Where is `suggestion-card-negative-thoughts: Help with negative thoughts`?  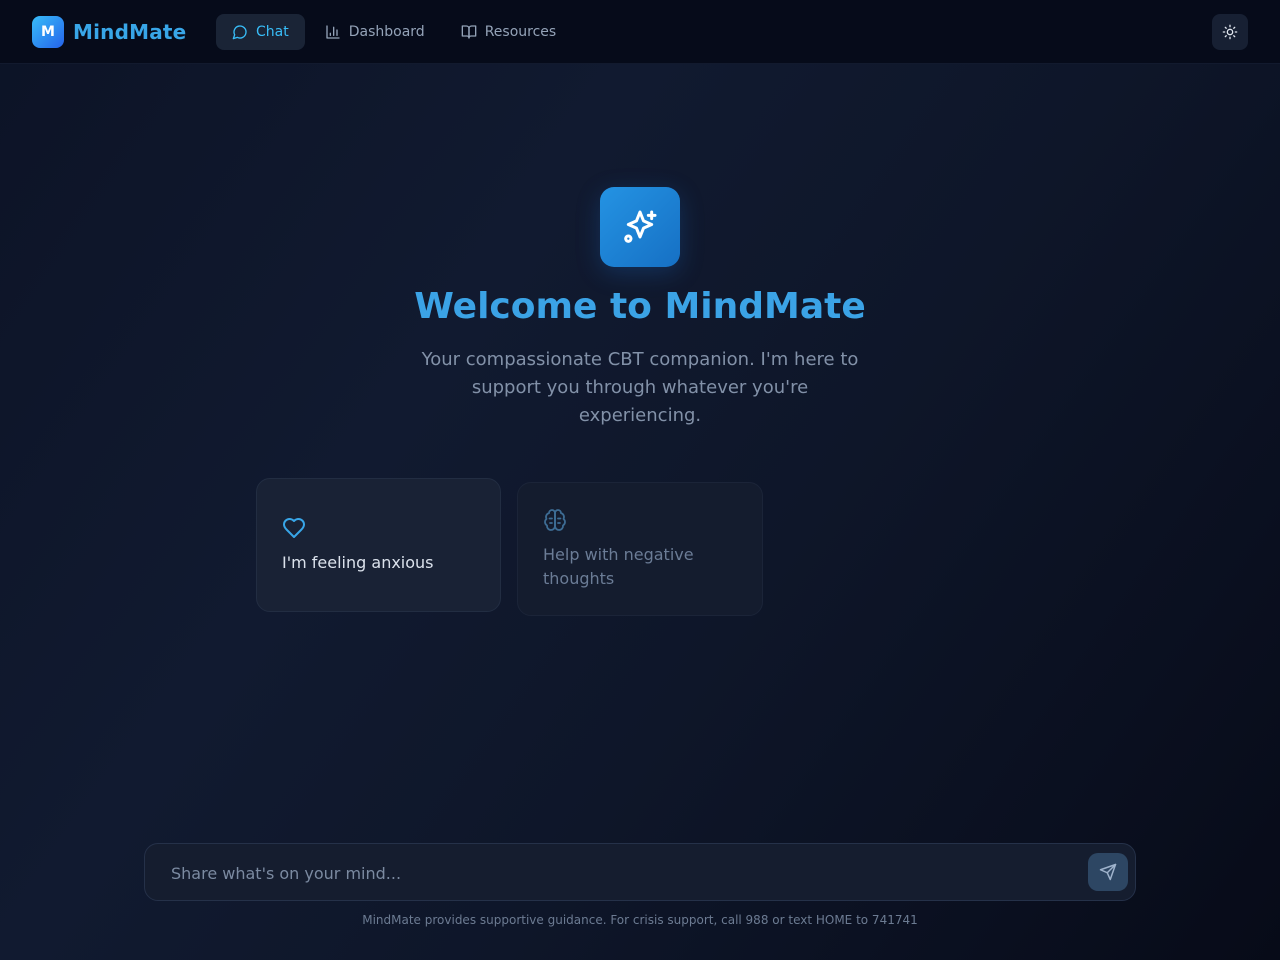
suggestion-card-negative-thoughts: Help with negative thoughts is located at coordinates (640, 549).